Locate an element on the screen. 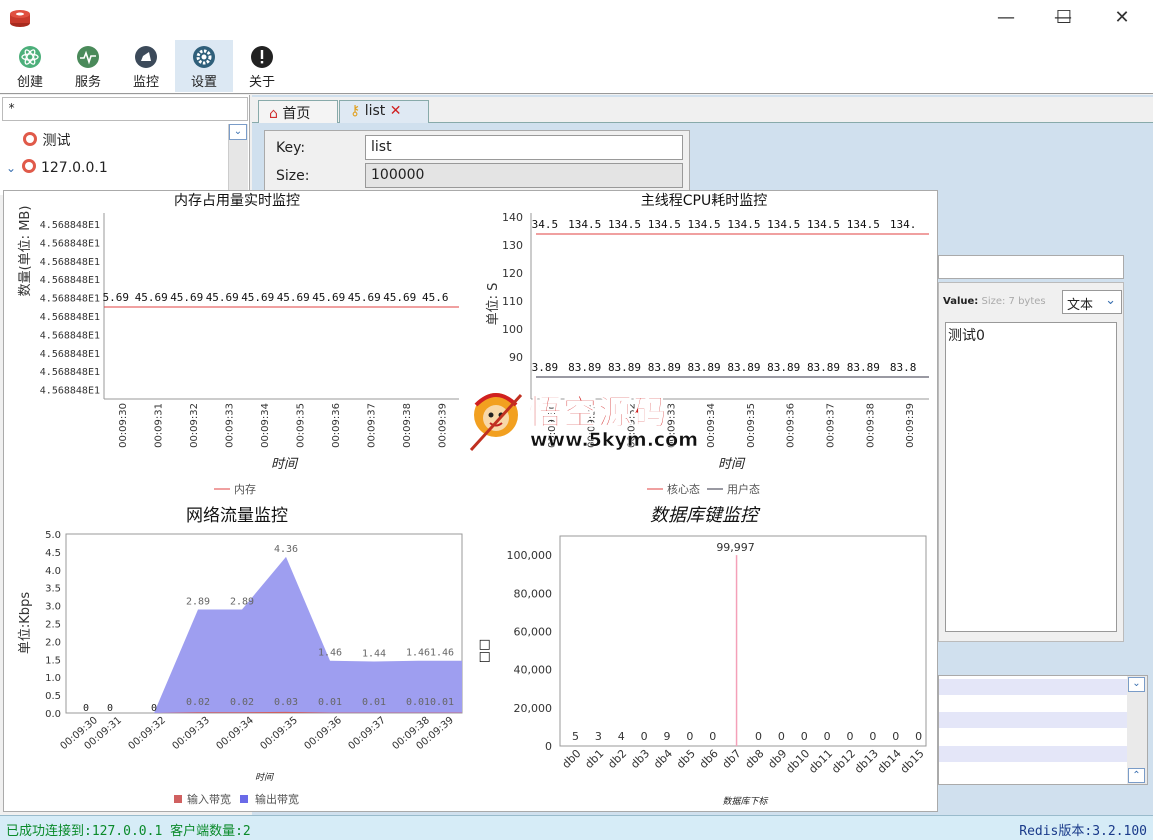  key-search-input: * is located at coordinates (125, 109).